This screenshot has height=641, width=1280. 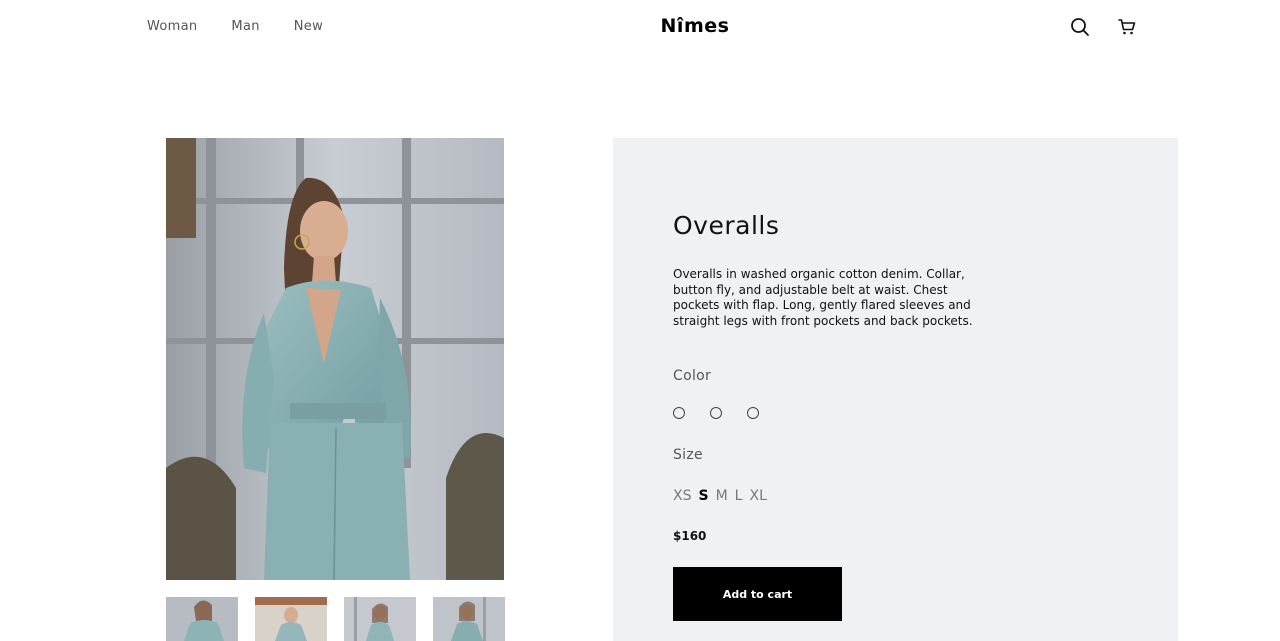 What do you see at coordinates (757, 594) in the screenshot?
I see `add-to-cart-button: Add to cart` at bounding box center [757, 594].